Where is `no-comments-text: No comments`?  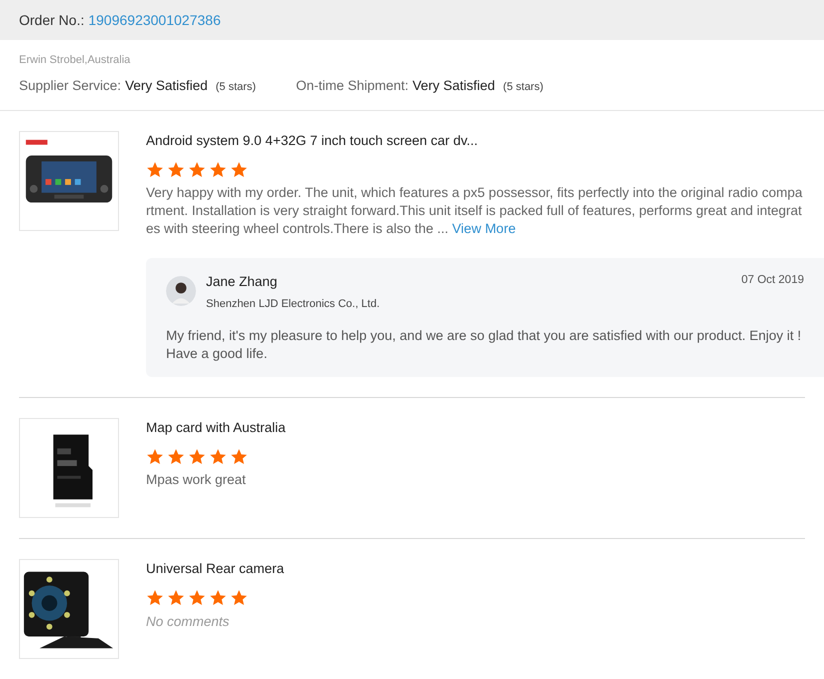 no-comments-text: No comments is located at coordinates (188, 622).